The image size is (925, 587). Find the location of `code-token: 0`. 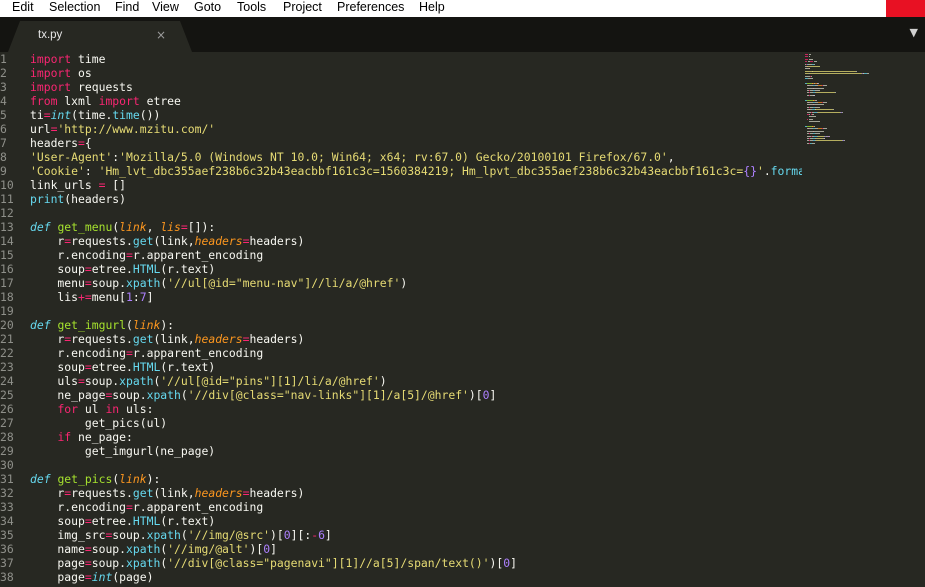

code-token: 0 is located at coordinates (486, 395).